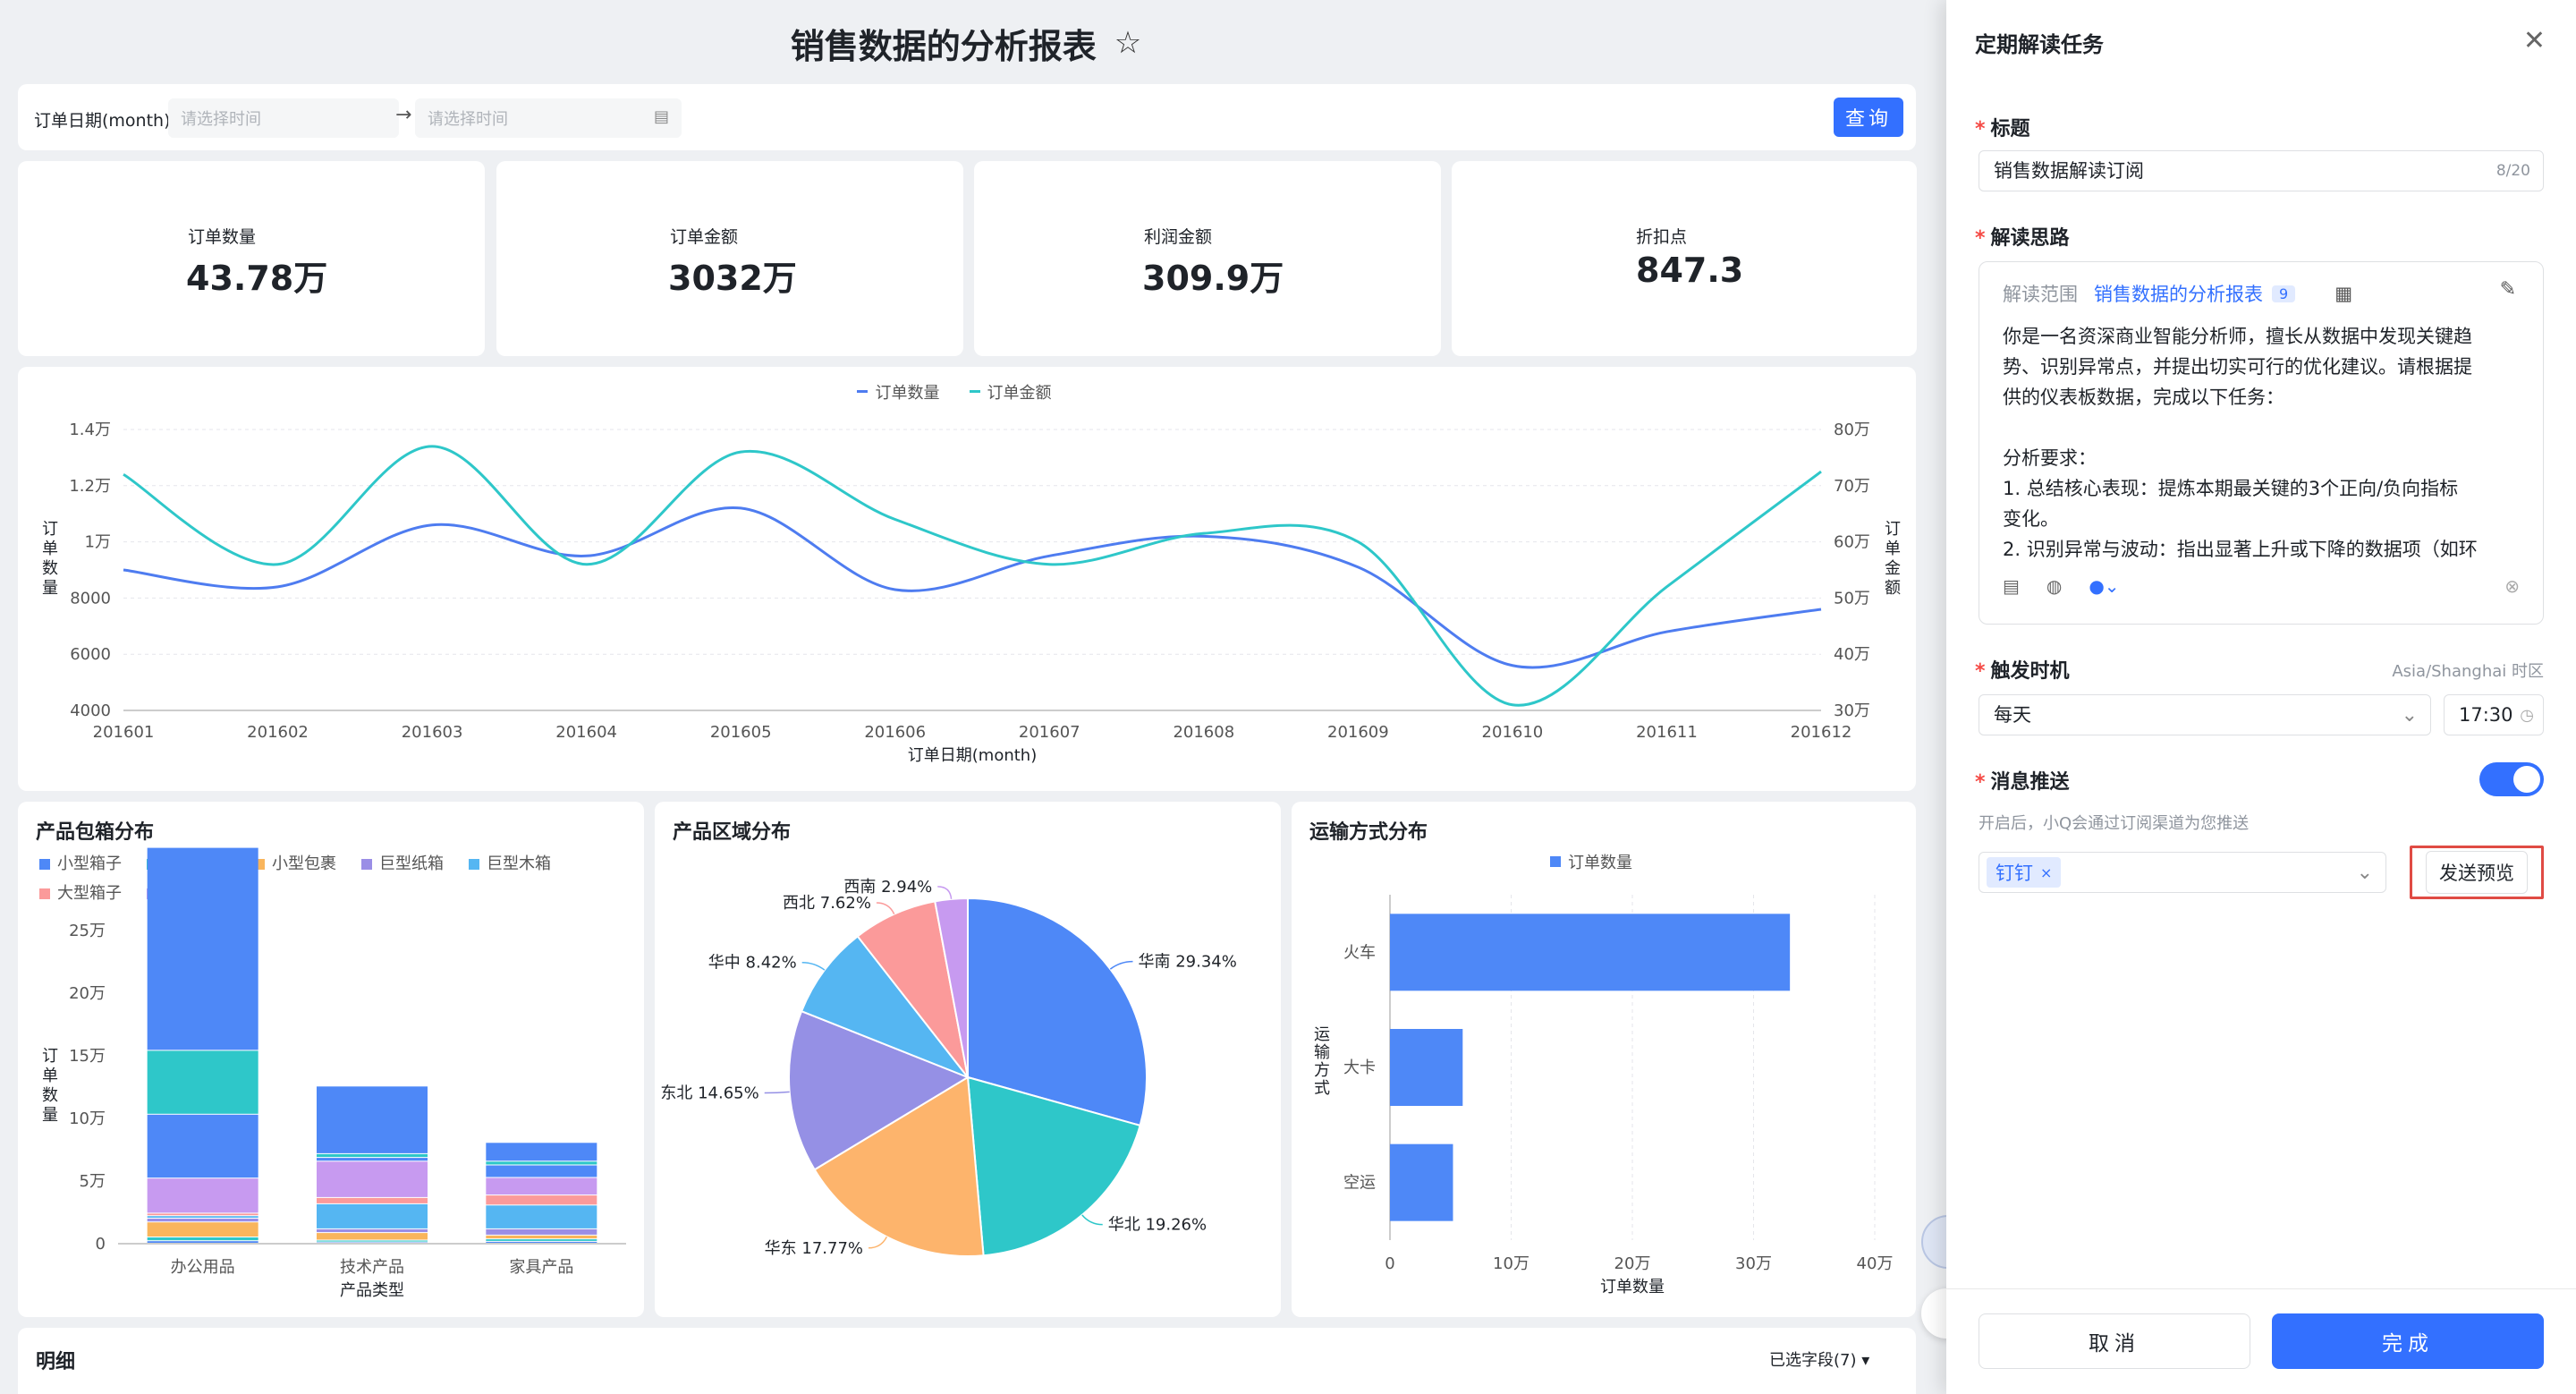 The width and height of the screenshot is (2576, 1394). I want to click on close-icon: ✕, so click(2534, 40).